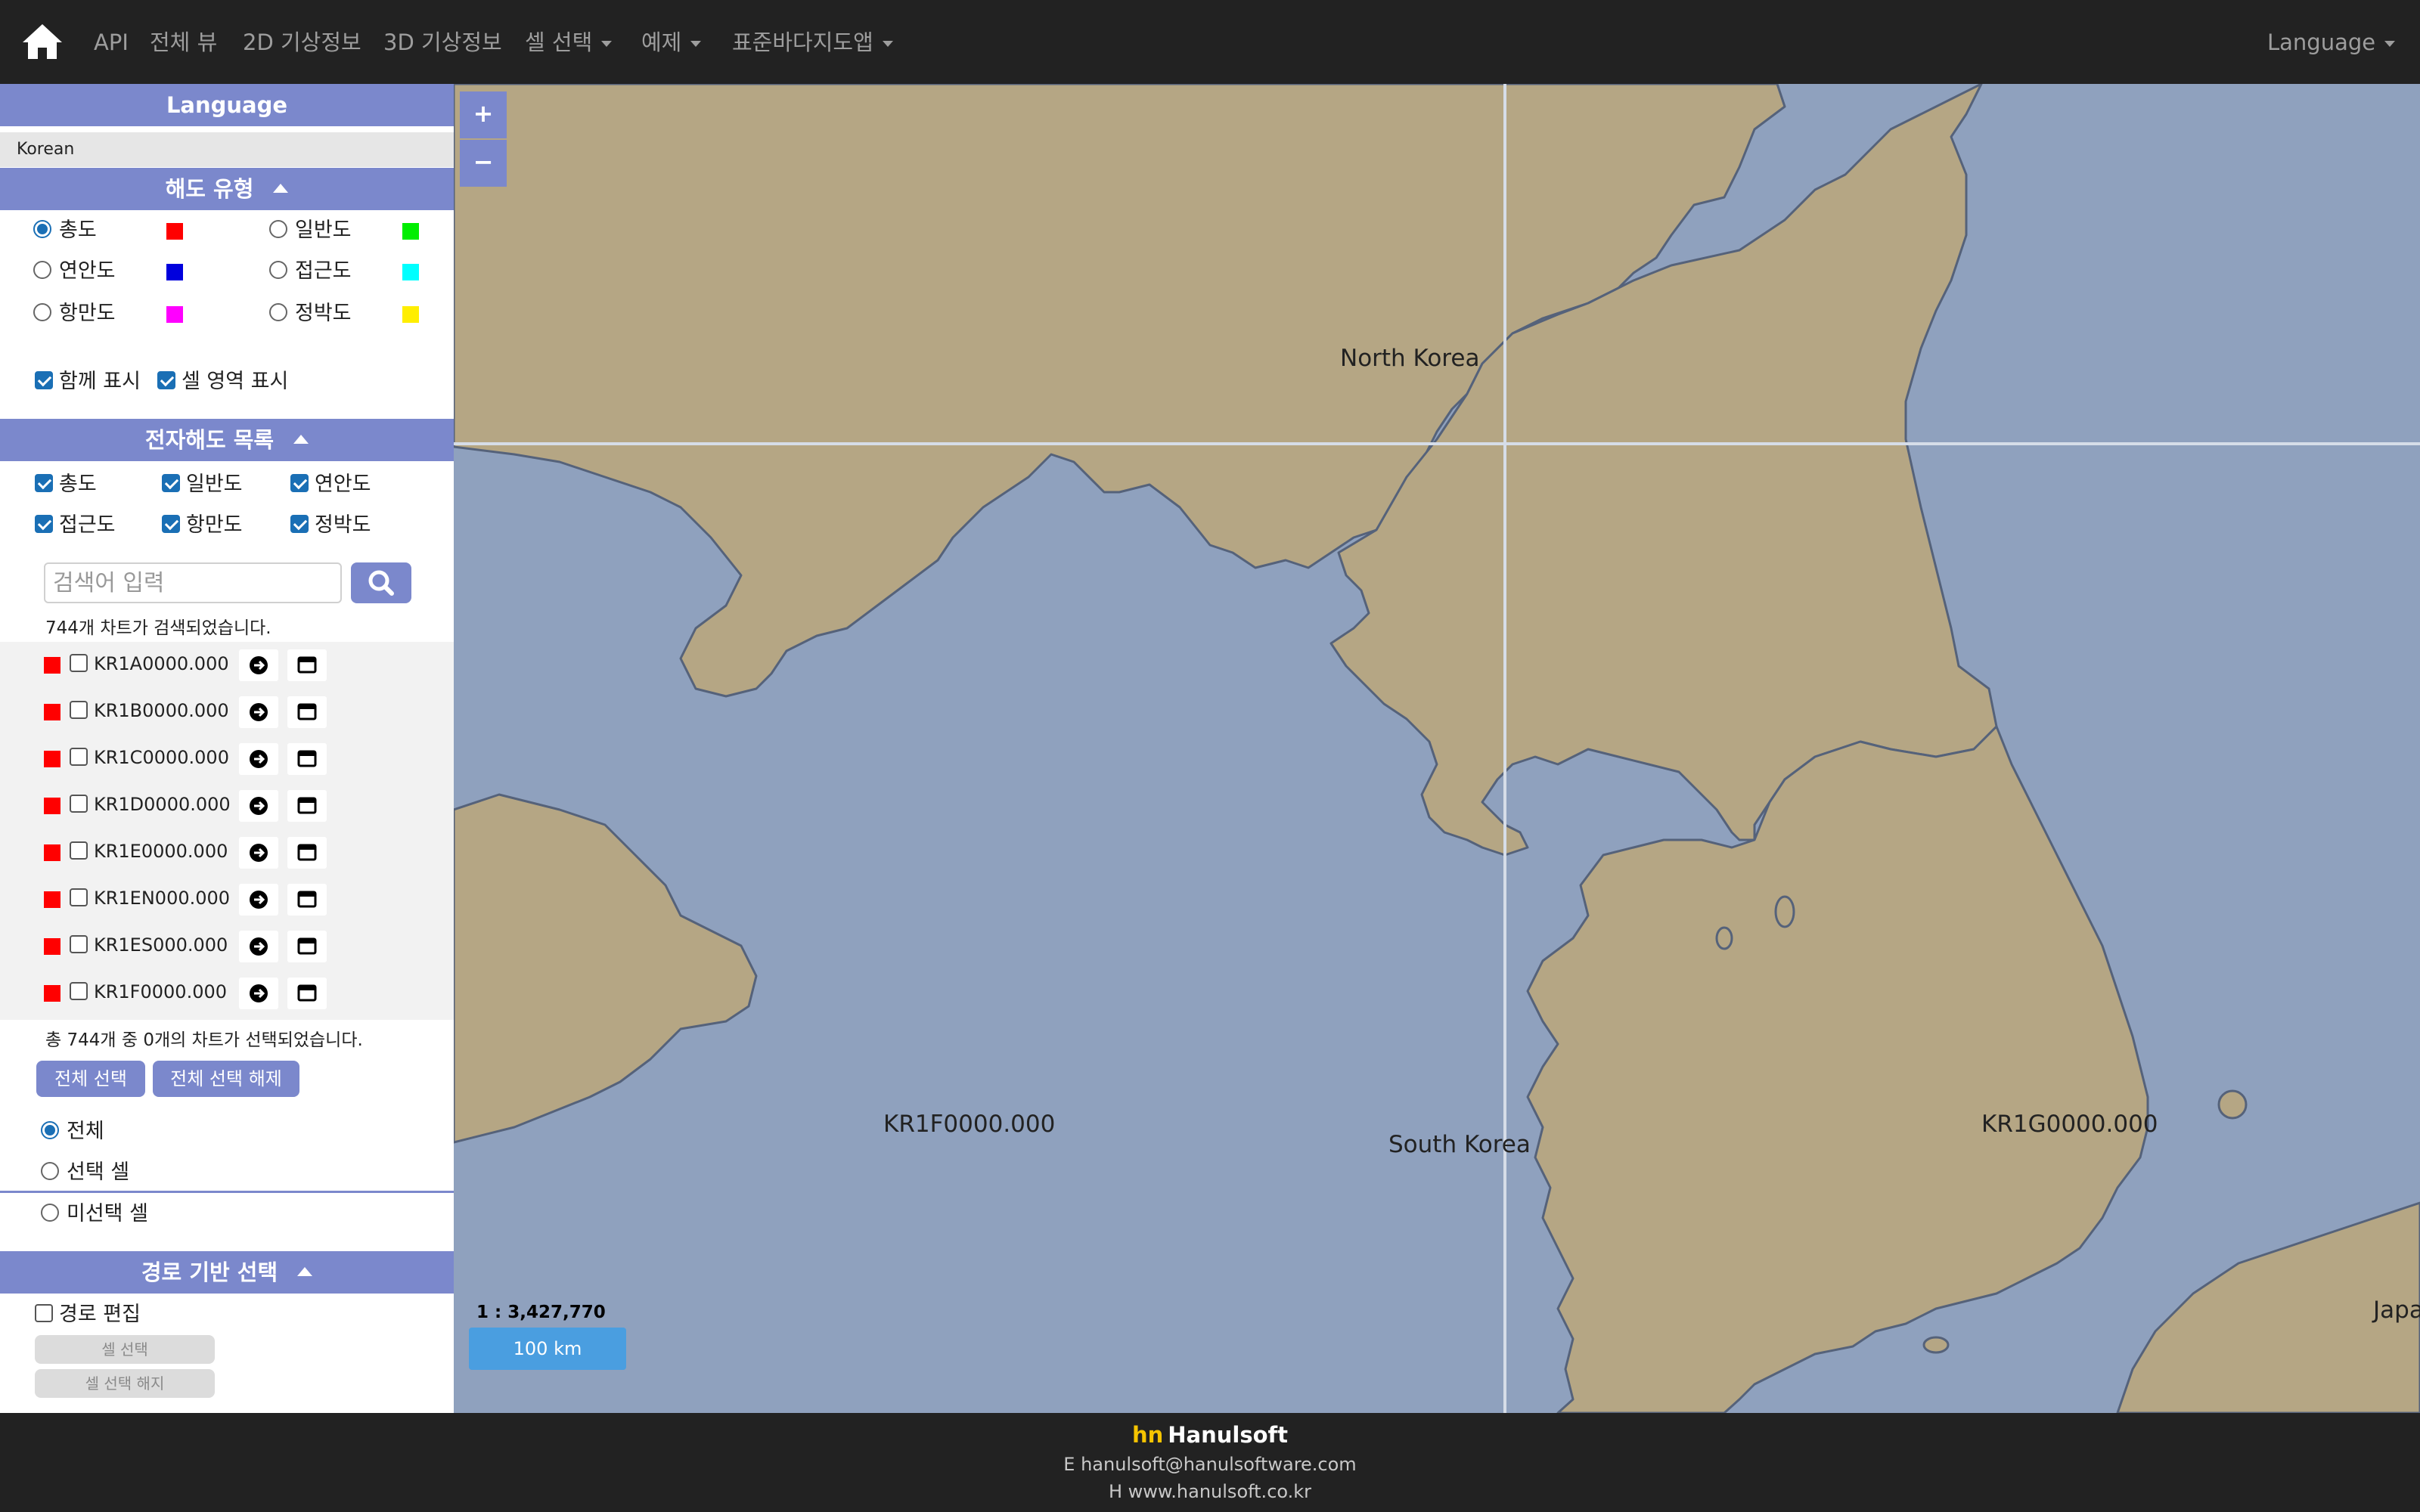 This screenshot has height=1512, width=2420. What do you see at coordinates (483, 163) in the screenshot?
I see `zoom-out-button: −` at bounding box center [483, 163].